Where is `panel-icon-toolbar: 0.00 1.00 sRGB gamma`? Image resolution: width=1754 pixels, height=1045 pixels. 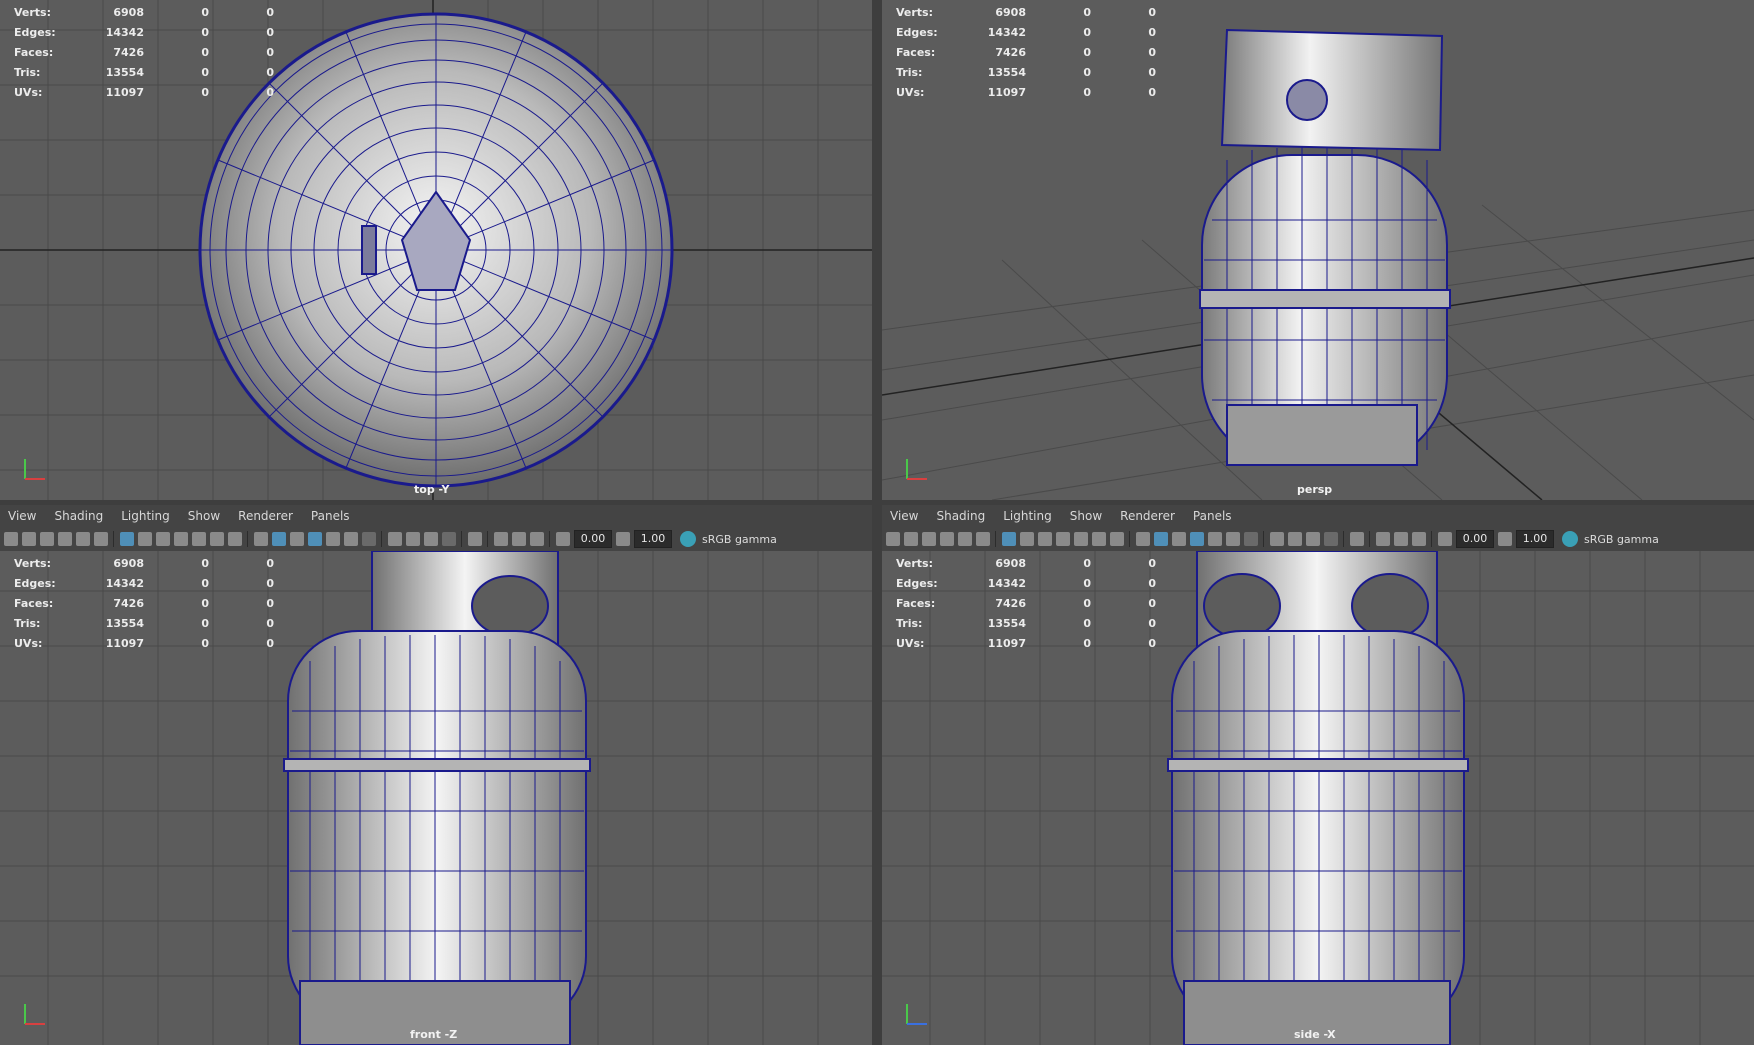 panel-icon-toolbar: 0.00 1.00 sRGB gamma is located at coordinates (436, 539).